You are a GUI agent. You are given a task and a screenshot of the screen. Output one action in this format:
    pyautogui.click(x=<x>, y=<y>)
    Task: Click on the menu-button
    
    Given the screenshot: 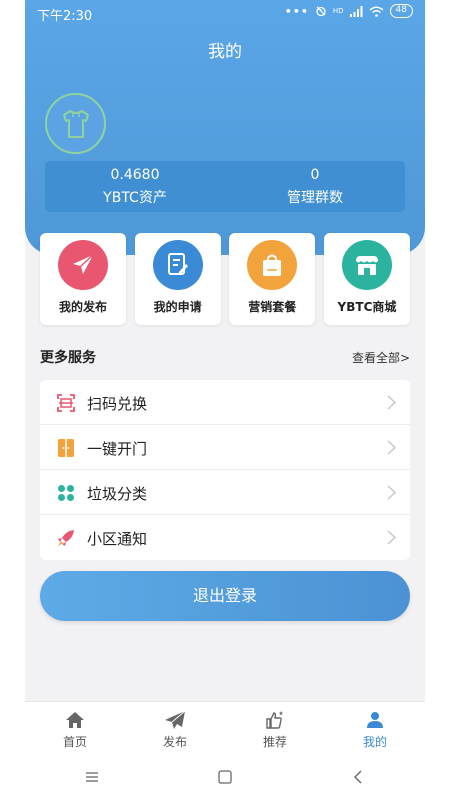 What is the action you would take?
    pyautogui.click(x=92, y=777)
    